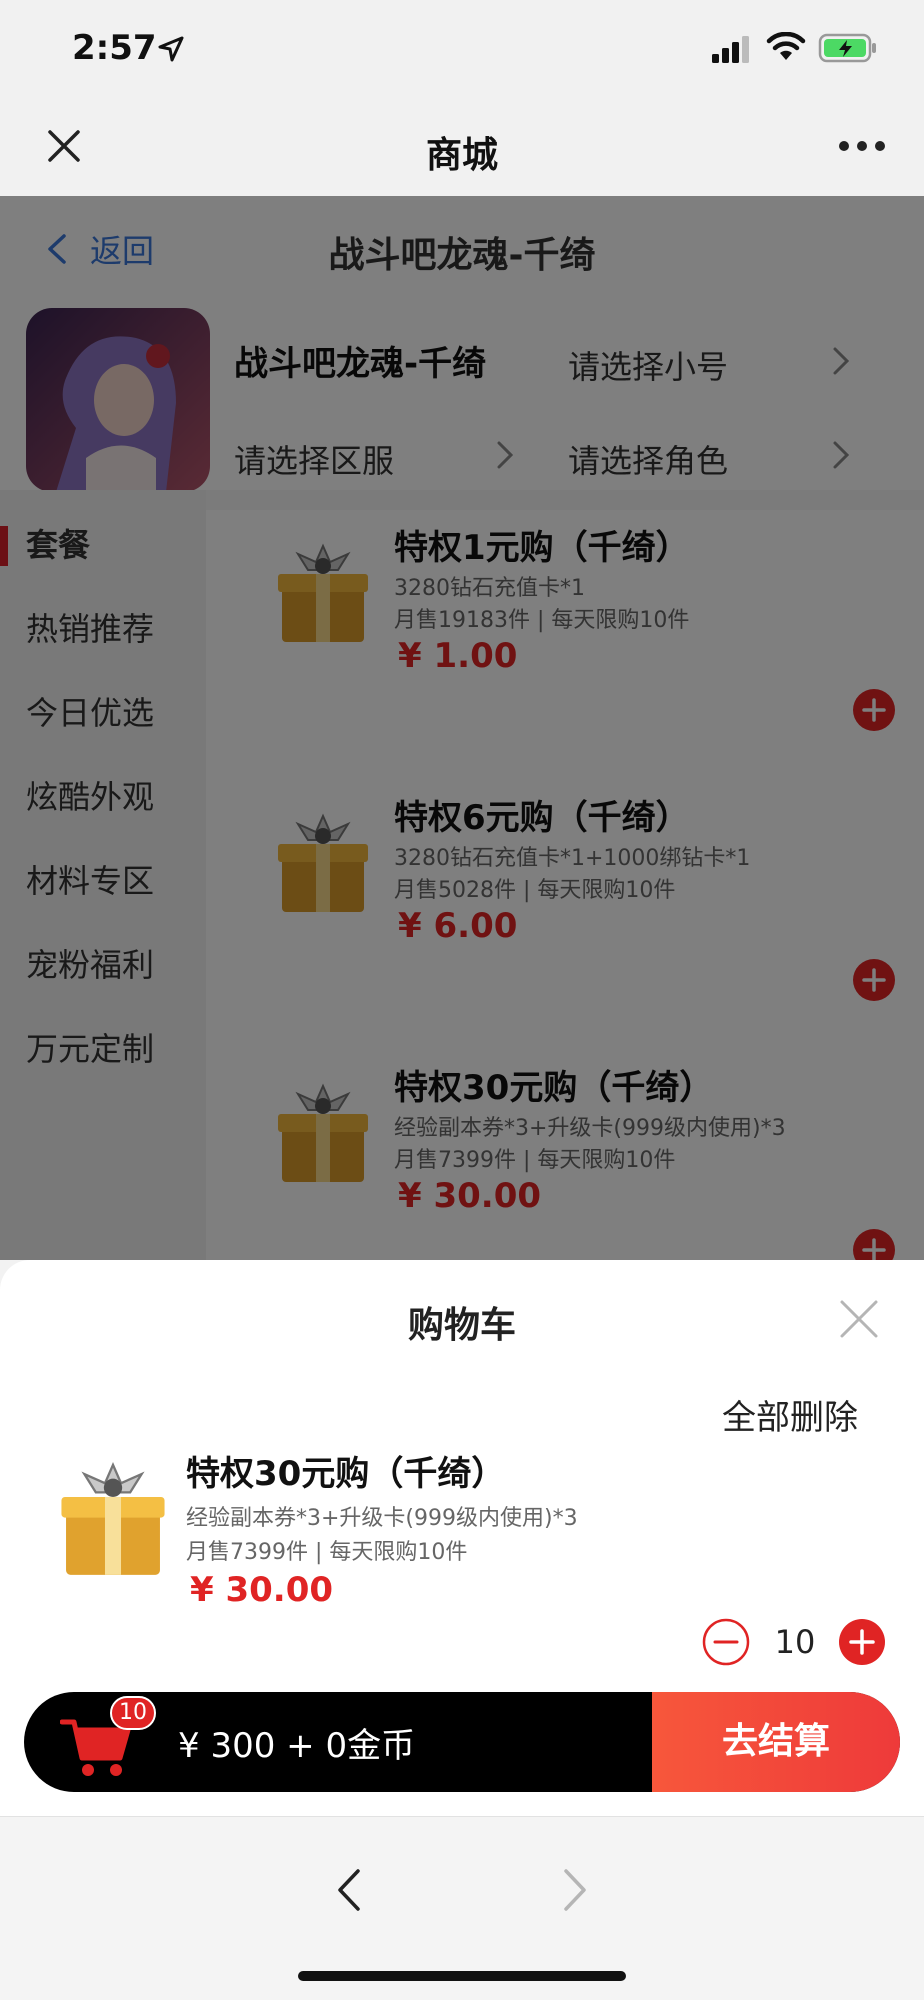  I want to click on chevron-right-icon, so click(575, 1890).